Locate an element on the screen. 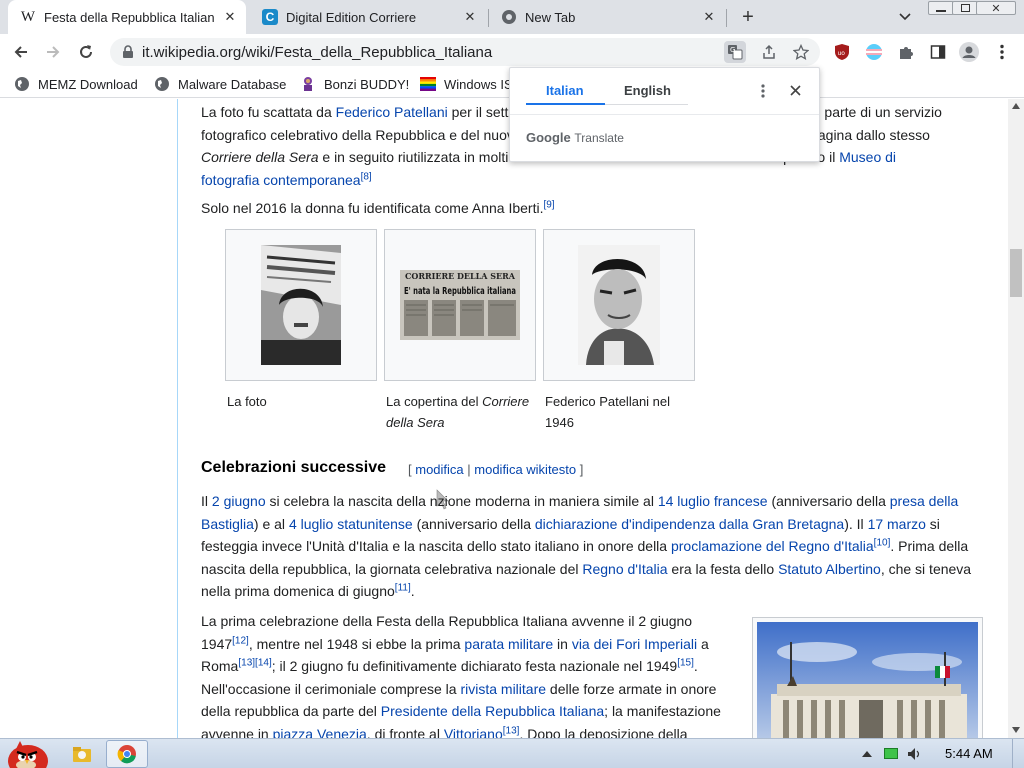 The height and width of the screenshot is (768, 1024). start-button-angry-bird-icon is located at coordinates (27, 754).